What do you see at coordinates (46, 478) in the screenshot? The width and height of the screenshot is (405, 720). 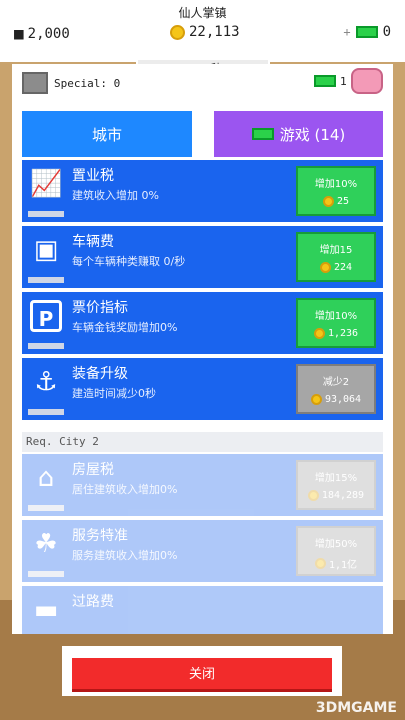 I see `house-icon: ⌂` at bounding box center [46, 478].